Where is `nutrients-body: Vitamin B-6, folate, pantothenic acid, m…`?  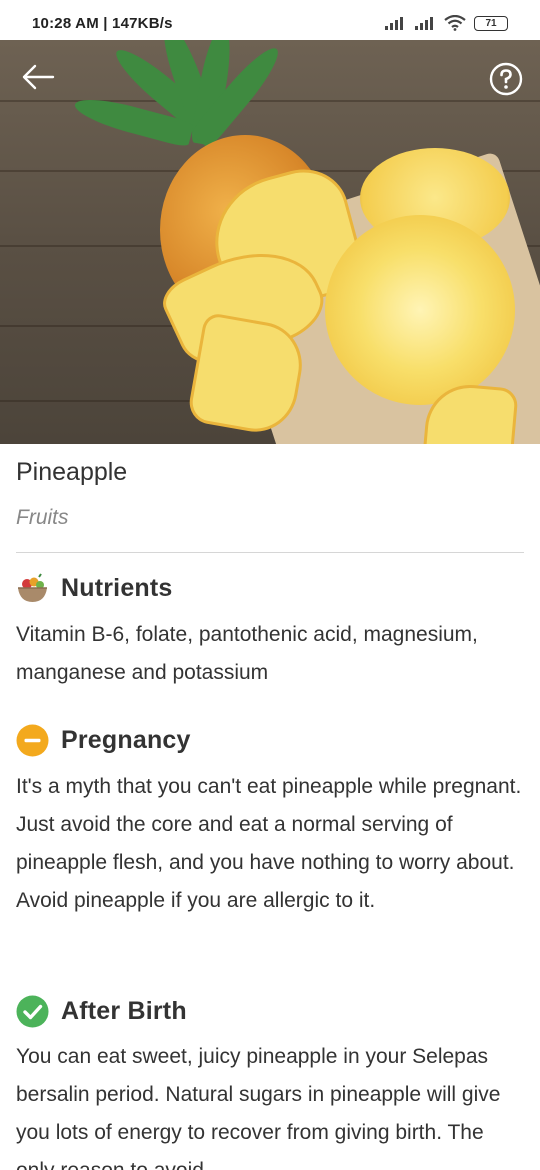 nutrients-body: Vitamin B-6, folate, pantothenic acid, m… is located at coordinates (247, 653).